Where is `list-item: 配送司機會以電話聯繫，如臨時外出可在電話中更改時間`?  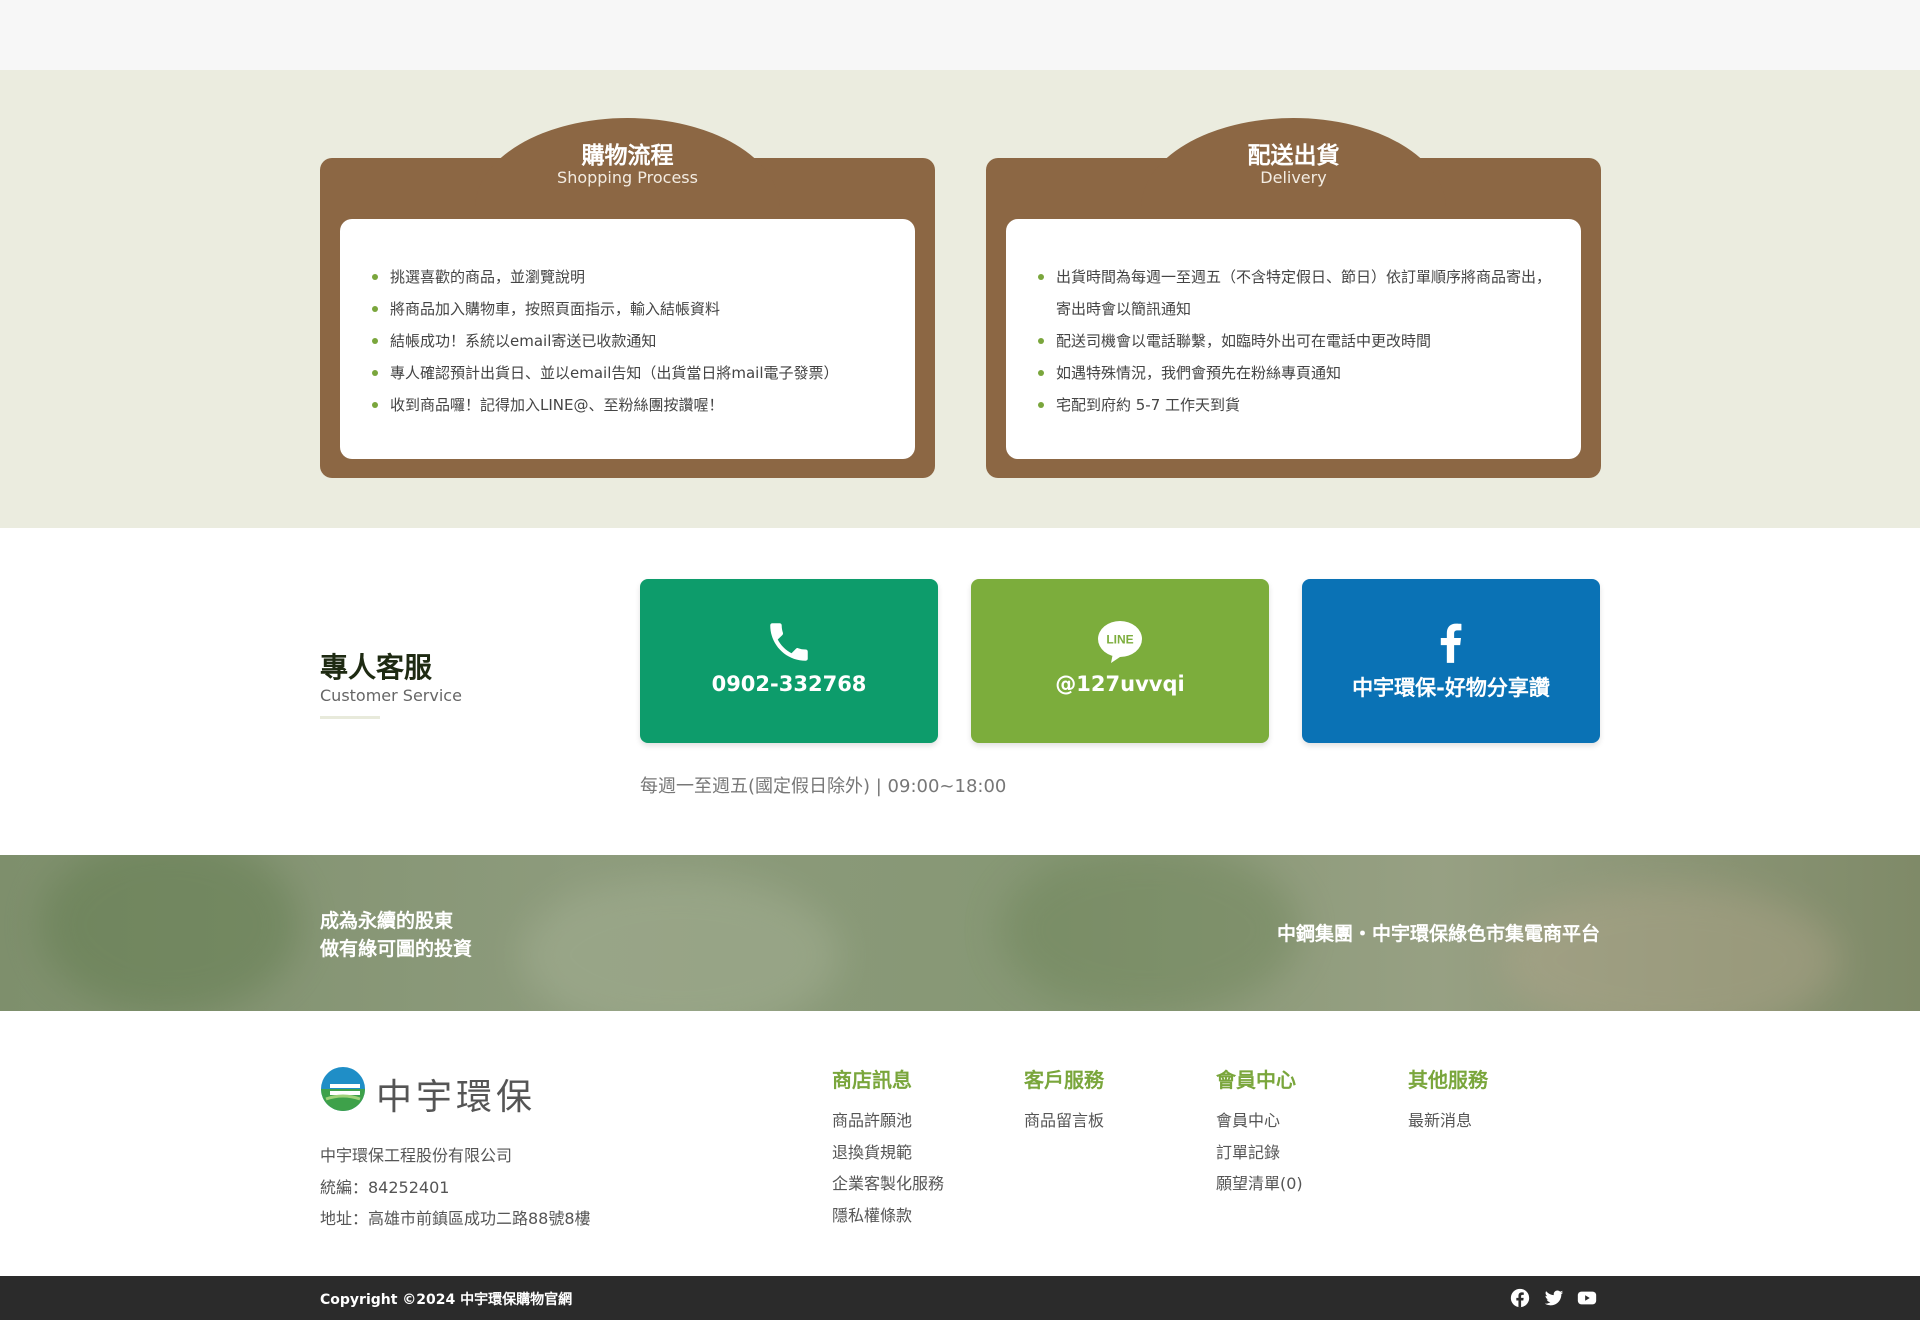
list-item: 配送司機會以電話聯繫，如臨時外出可在電話中更改時間 is located at coordinates (1298, 341).